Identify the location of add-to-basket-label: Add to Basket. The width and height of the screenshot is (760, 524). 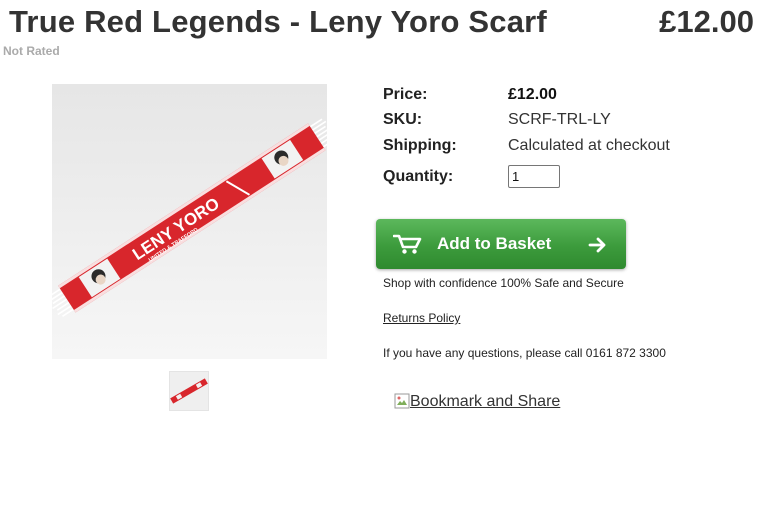
(494, 243).